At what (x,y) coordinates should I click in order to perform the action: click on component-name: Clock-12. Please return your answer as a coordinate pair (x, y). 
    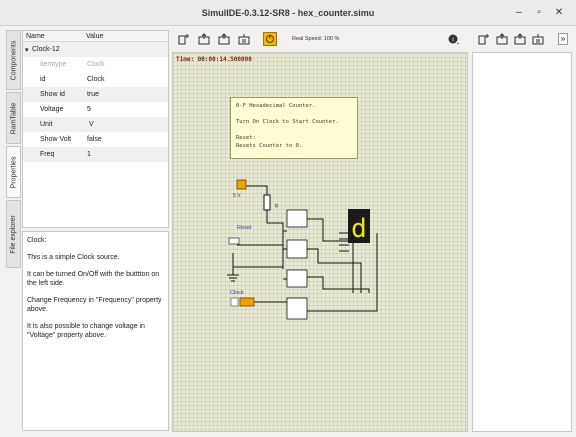
    Looking at the image, I should click on (46, 49).